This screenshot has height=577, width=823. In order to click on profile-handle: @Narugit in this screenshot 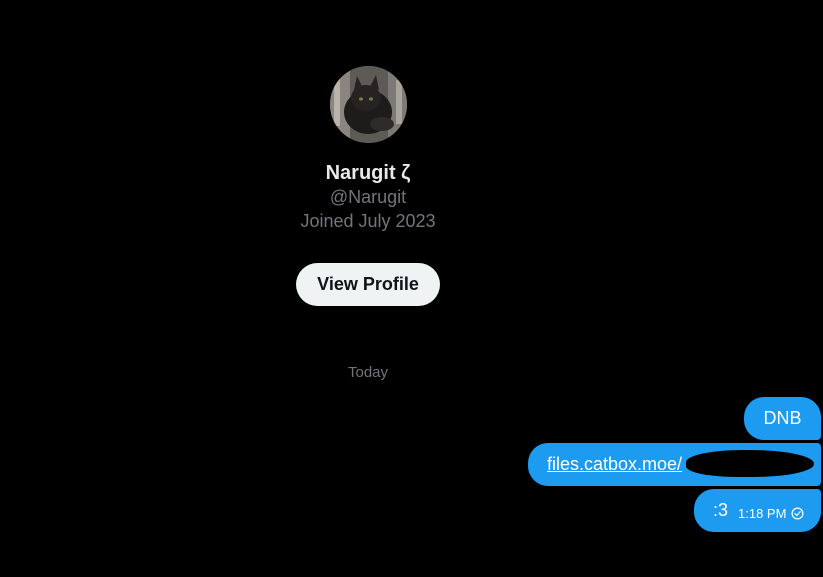, I will do `click(368, 197)`.